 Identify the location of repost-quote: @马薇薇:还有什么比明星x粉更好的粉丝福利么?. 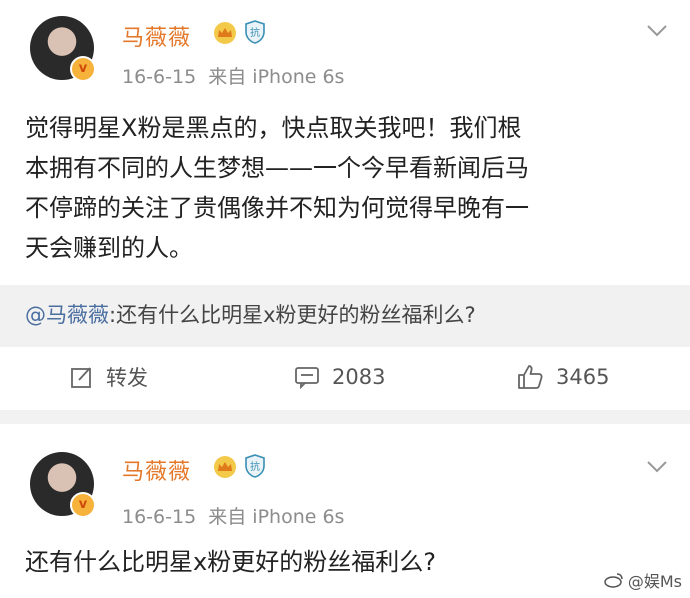
(345, 316).